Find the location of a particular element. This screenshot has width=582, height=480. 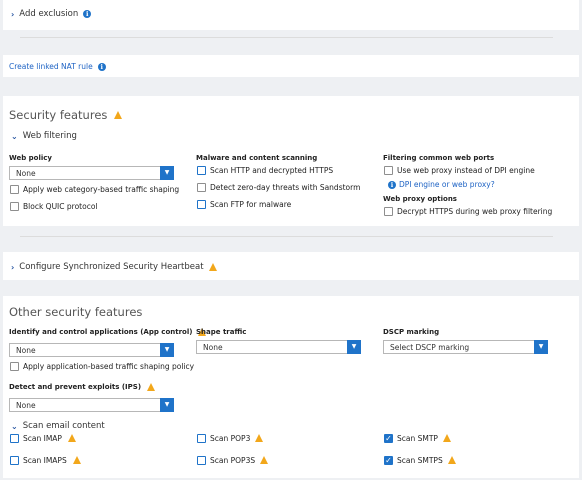

apply-category-shaping-label: Apply web category-based traffic shaping is located at coordinates (101, 189).